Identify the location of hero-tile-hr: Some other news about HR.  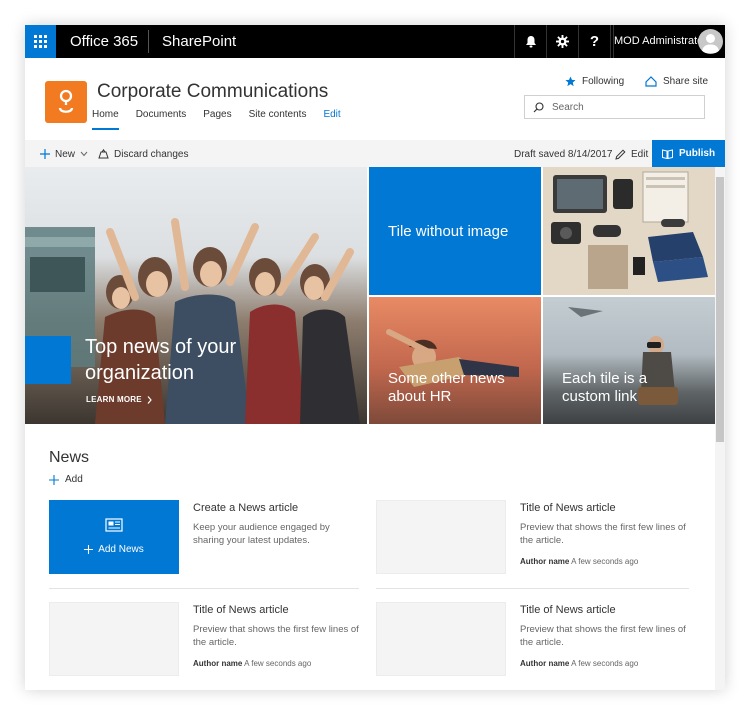
(455, 360).